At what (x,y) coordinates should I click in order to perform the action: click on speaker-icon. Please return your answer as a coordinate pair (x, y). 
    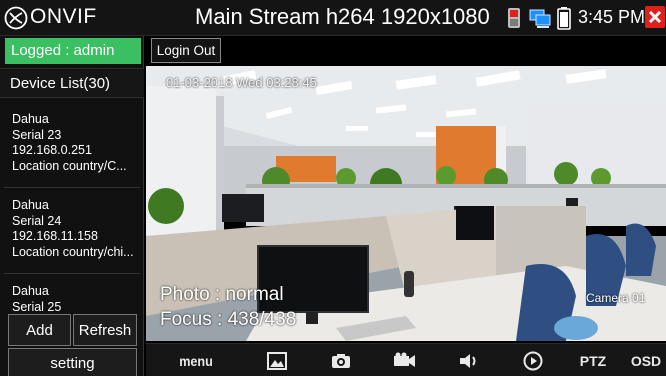
    Looking at the image, I should click on (468, 360).